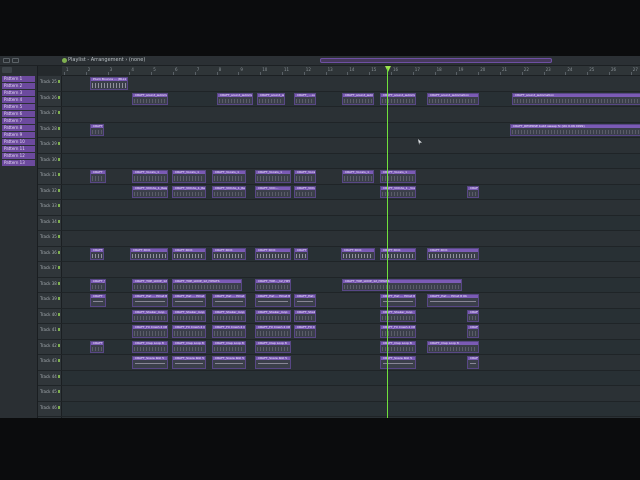 The image size is (640, 480). What do you see at coordinates (50, 145) in the screenshot?
I see `track-header: Track 29` at bounding box center [50, 145].